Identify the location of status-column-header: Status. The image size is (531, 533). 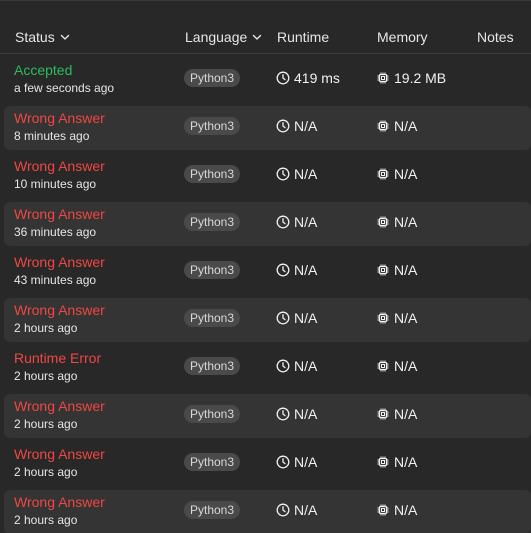
(43, 37).